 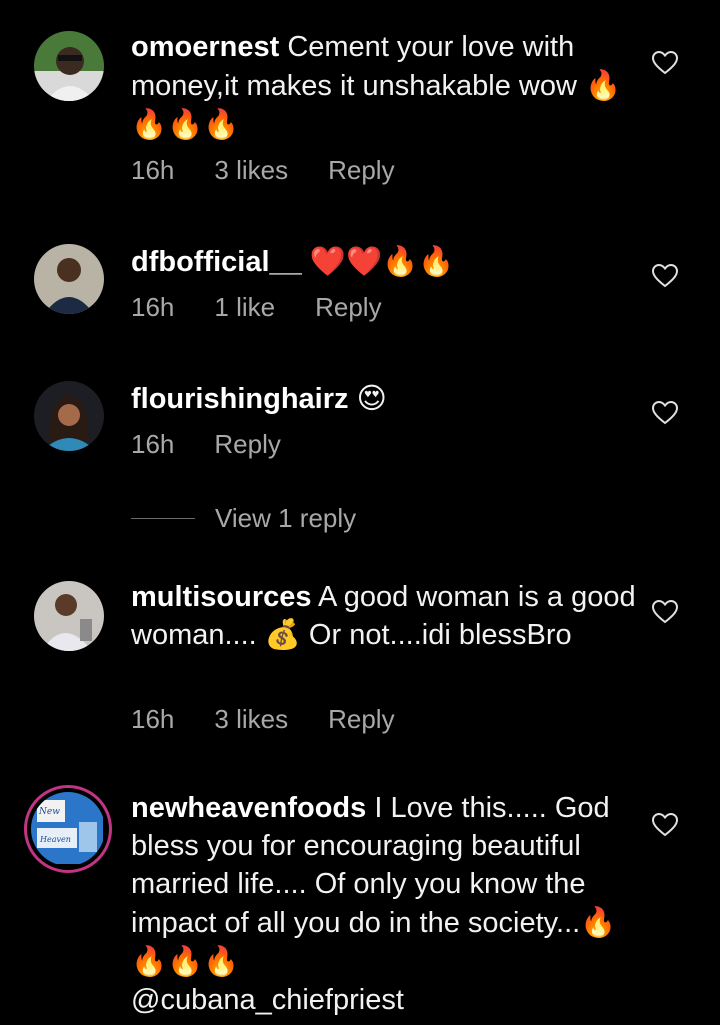 I want to click on comment-emoji: ❤️❤️🔥🔥, so click(x=382, y=261).